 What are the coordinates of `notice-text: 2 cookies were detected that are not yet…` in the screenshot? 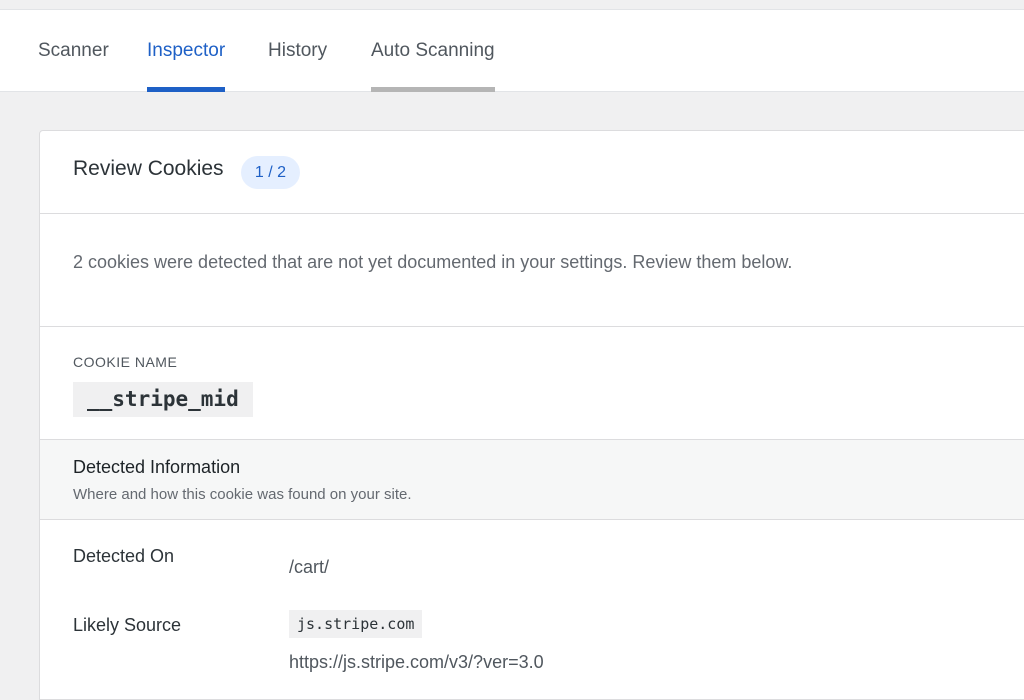 It's located at (433, 262).